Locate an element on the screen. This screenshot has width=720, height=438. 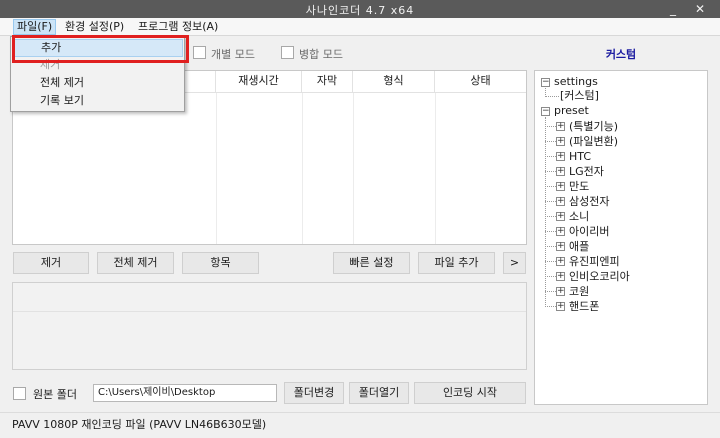
quick-settings-button: 빠른 설정 is located at coordinates (371, 263).